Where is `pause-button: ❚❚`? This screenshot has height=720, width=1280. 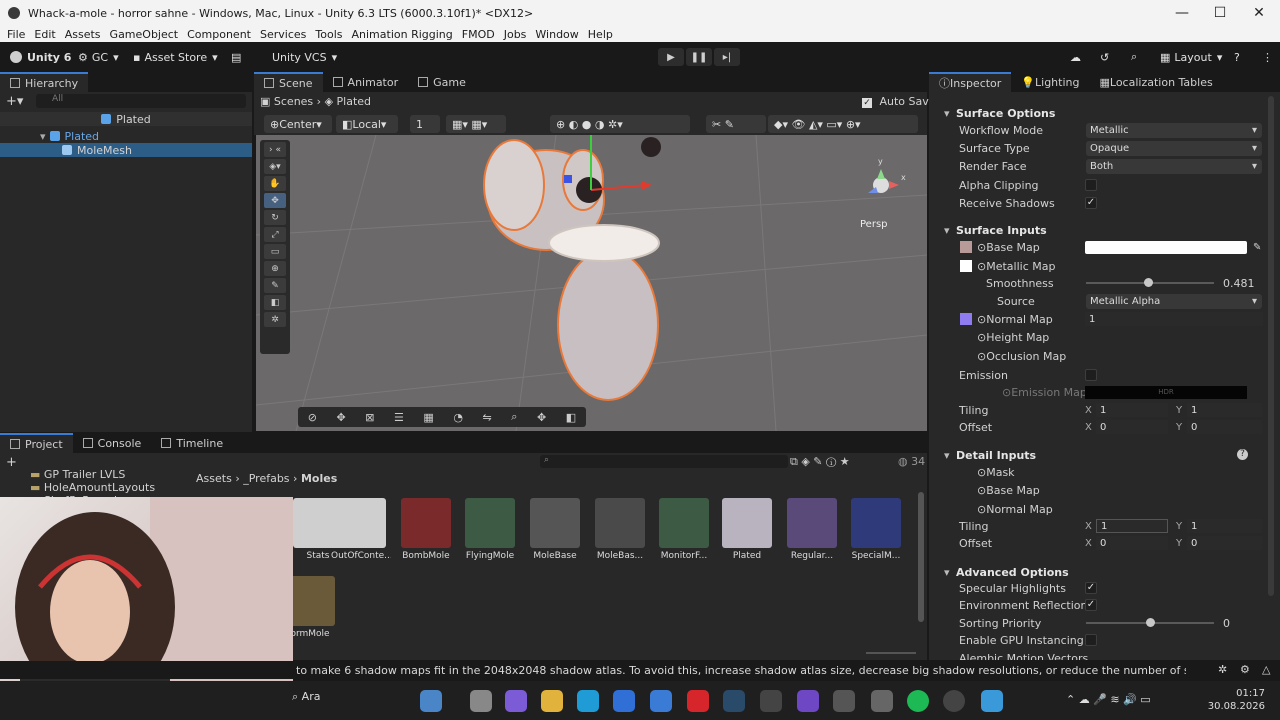 pause-button: ❚❚ is located at coordinates (699, 57).